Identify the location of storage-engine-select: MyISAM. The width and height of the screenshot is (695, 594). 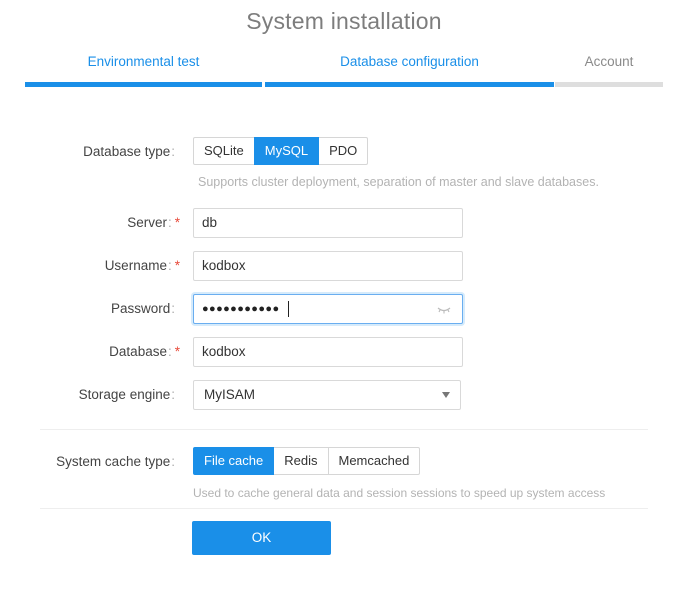
(327, 395).